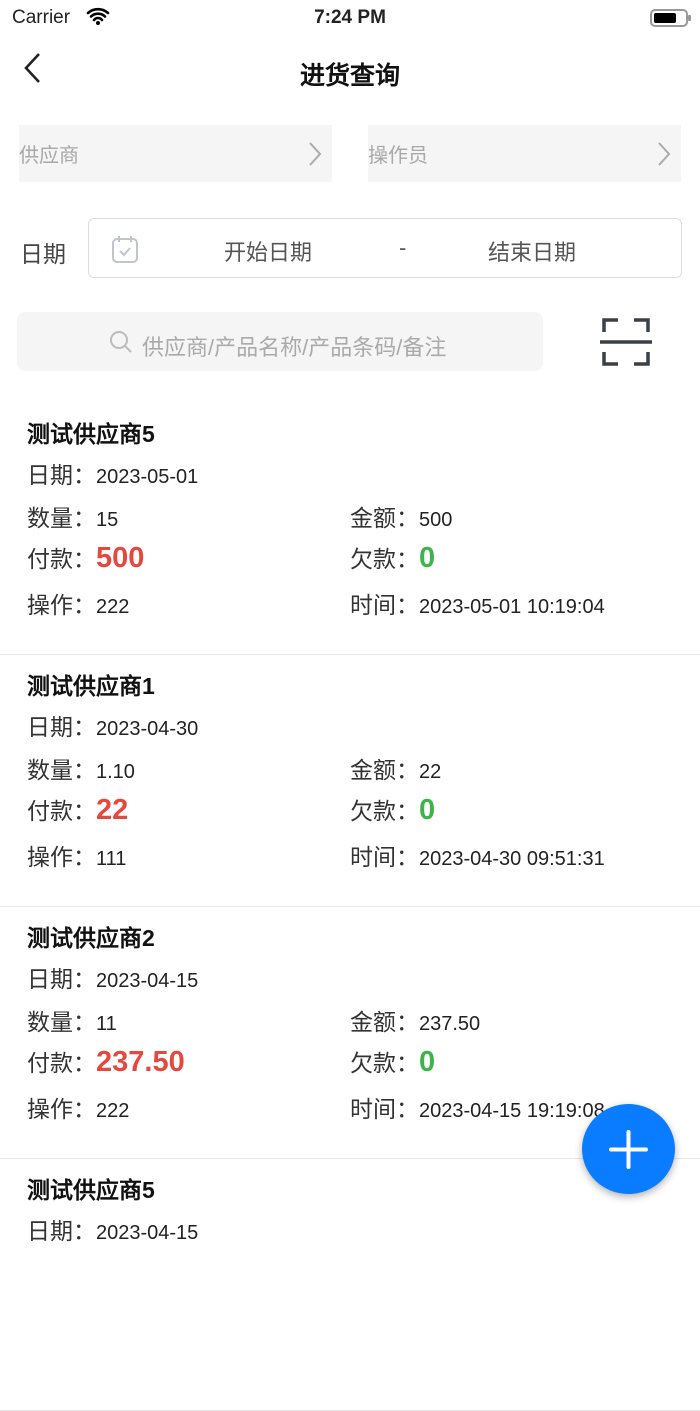  Describe the element at coordinates (532, 251) in the screenshot. I see `end-date: 结束日期` at that location.